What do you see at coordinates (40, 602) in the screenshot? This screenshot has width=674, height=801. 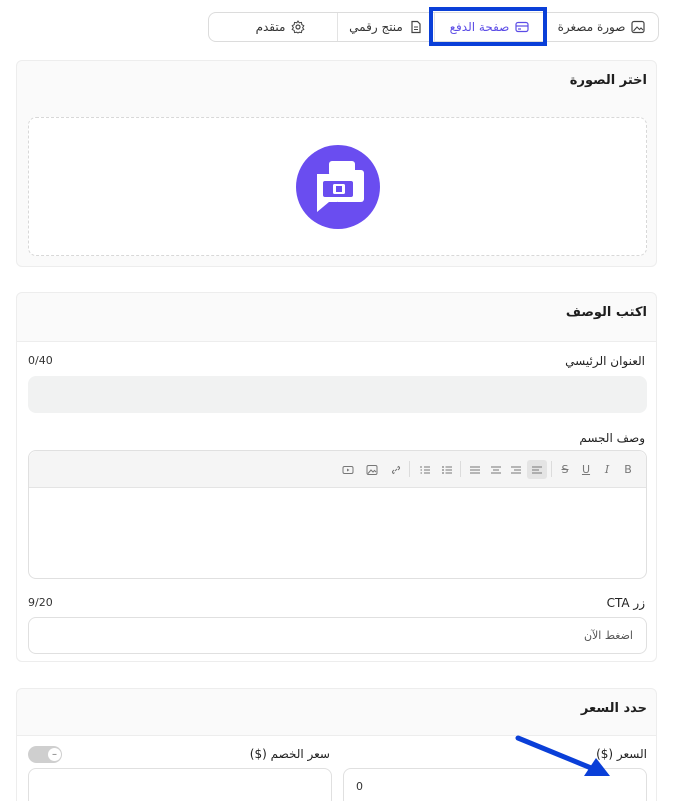 I see `cta-counter: 9/20` at bounding box center [40, 602].